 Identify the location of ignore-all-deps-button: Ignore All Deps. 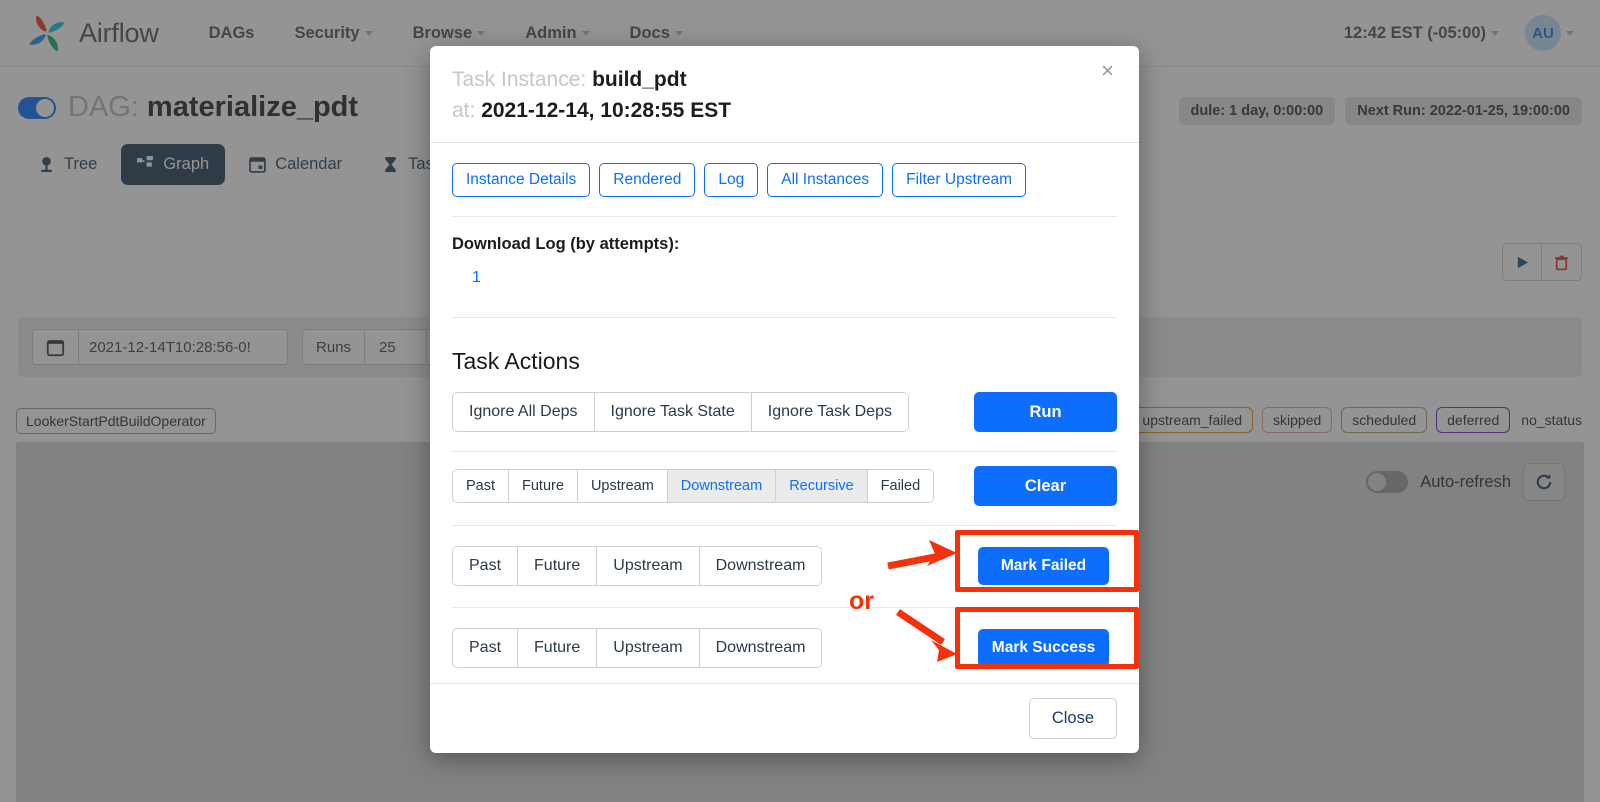
(523, 412).